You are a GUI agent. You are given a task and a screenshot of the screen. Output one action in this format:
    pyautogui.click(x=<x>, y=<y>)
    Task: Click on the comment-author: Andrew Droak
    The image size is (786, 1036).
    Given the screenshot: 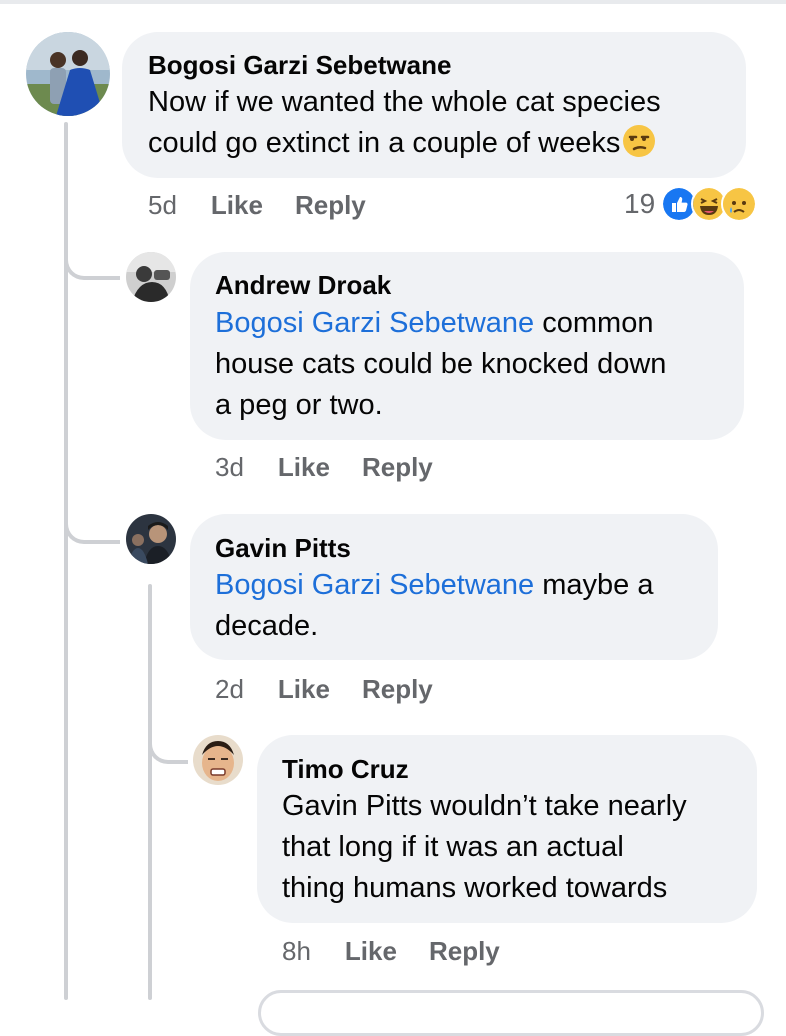 What is the action you would take?
    pyautogui.click(x=303, y=285)
    